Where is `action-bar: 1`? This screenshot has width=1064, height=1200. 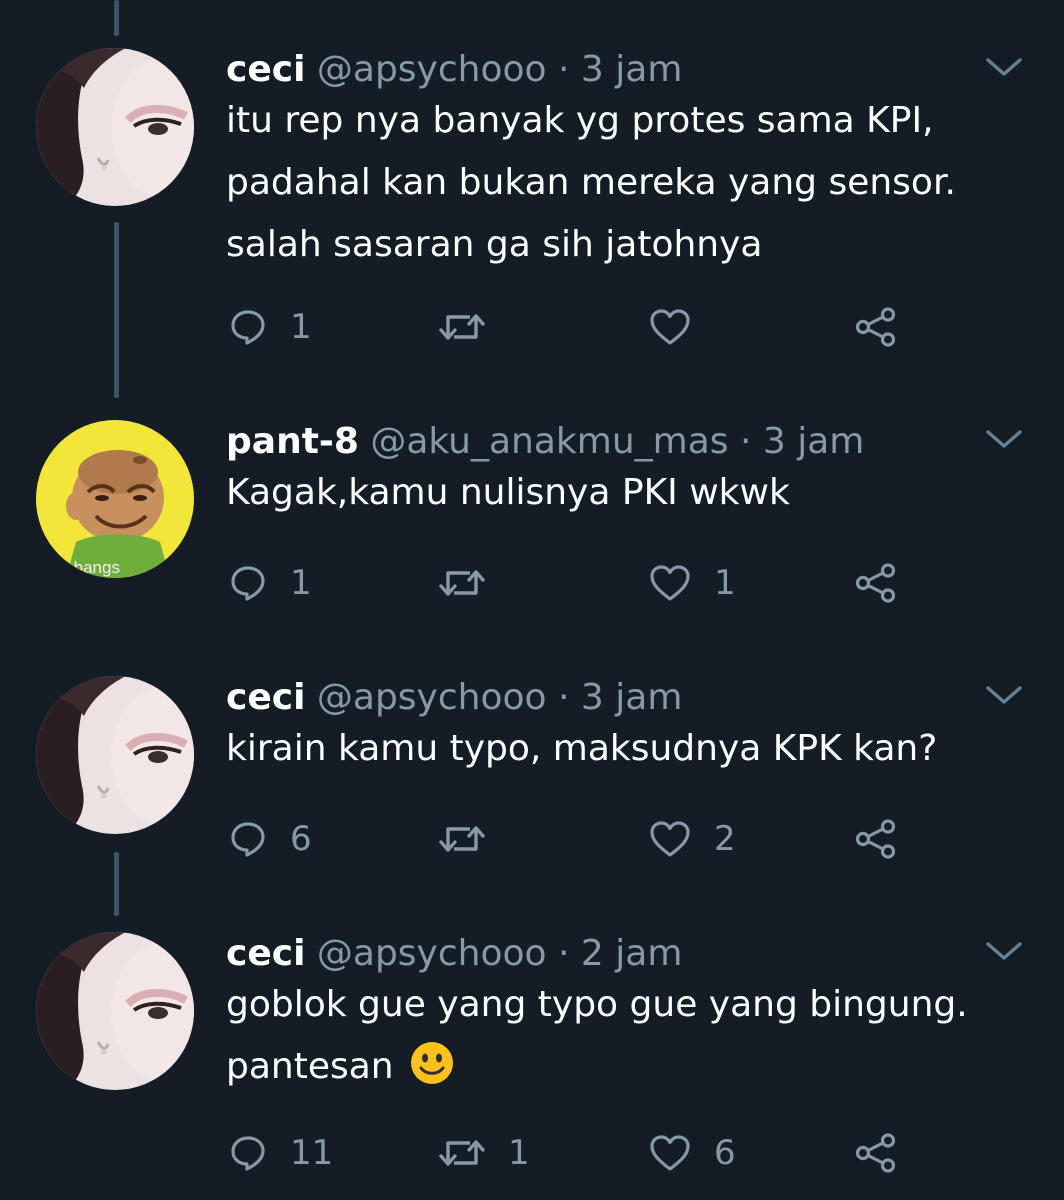
action-bar: 1 is located at coordinates (576, 327).